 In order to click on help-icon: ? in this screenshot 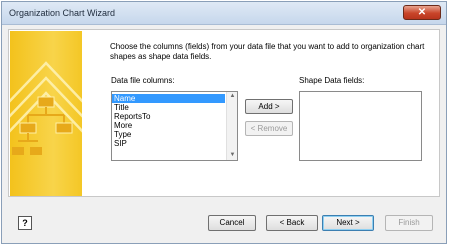, I will do `click(25, 223)`.